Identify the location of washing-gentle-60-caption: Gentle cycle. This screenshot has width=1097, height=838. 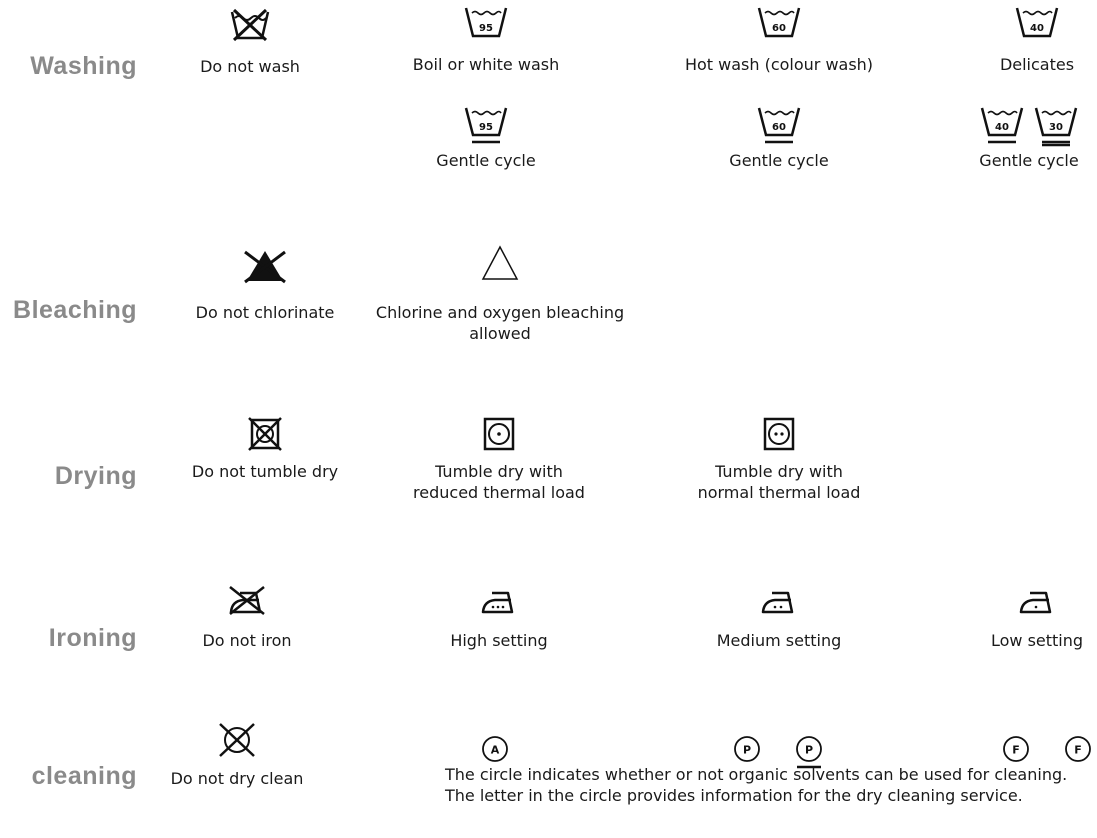
(779, 160).